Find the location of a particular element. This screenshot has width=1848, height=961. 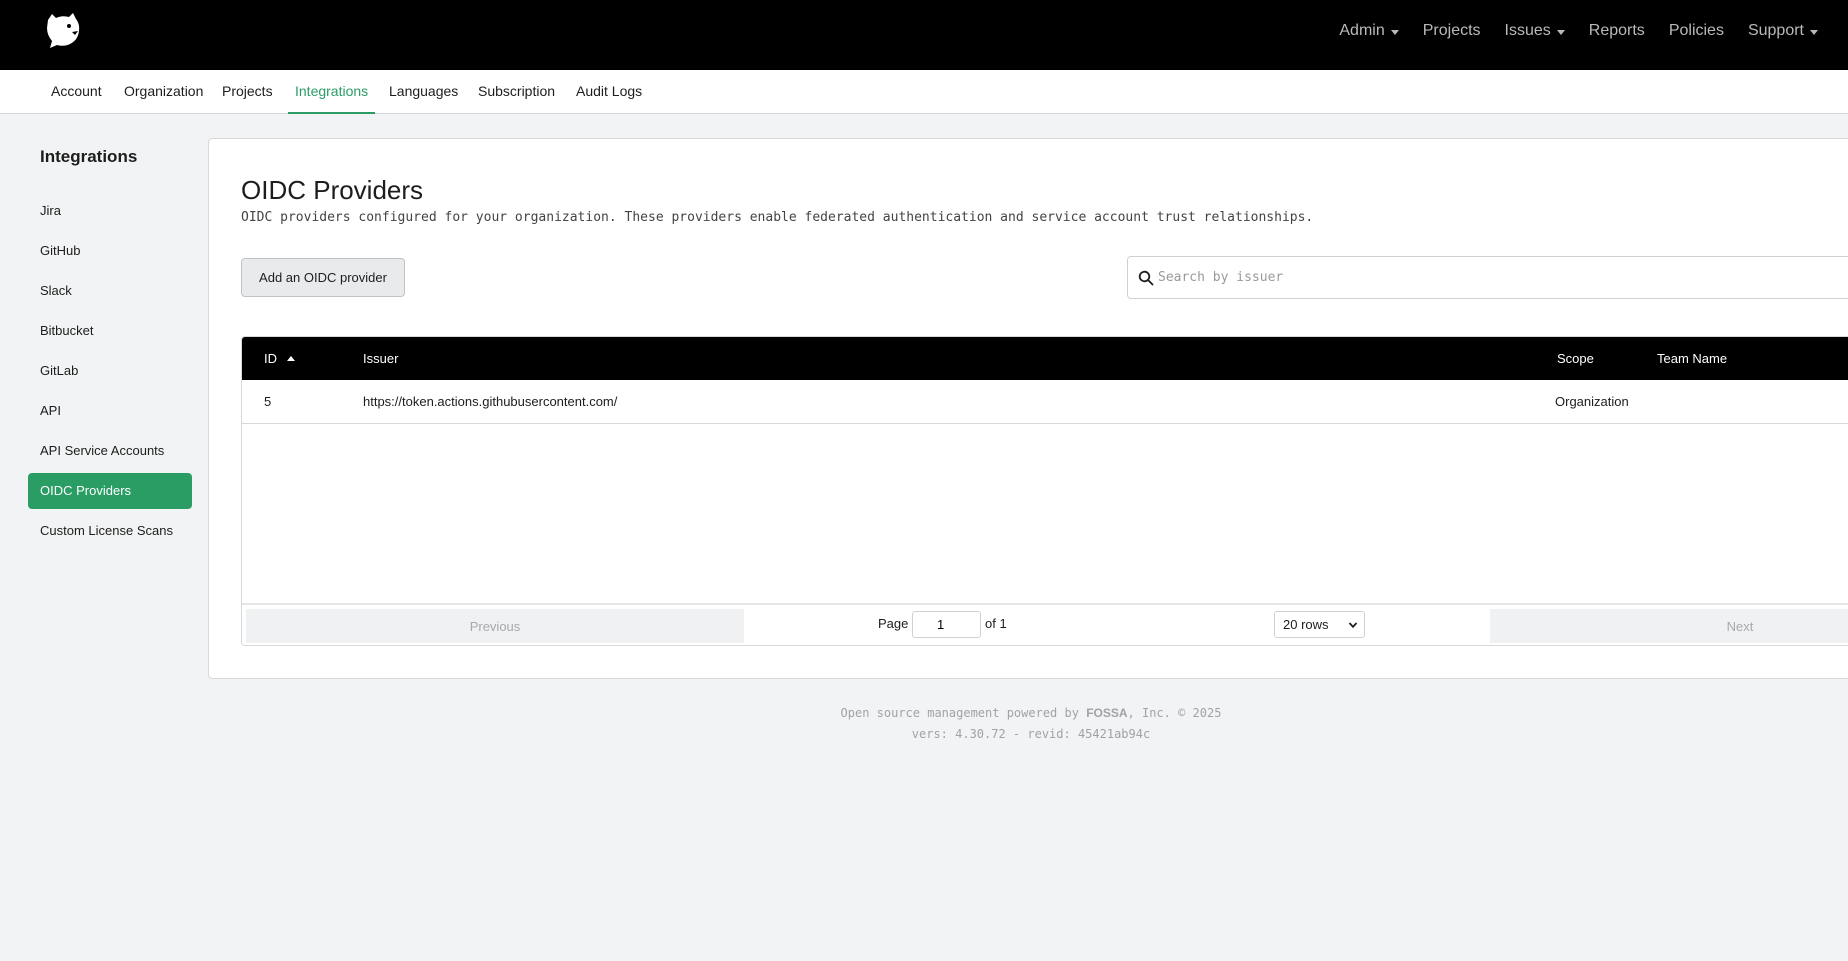

sidebar-item-bitbucket: Bitbucket is located at coordinates (110, 331).